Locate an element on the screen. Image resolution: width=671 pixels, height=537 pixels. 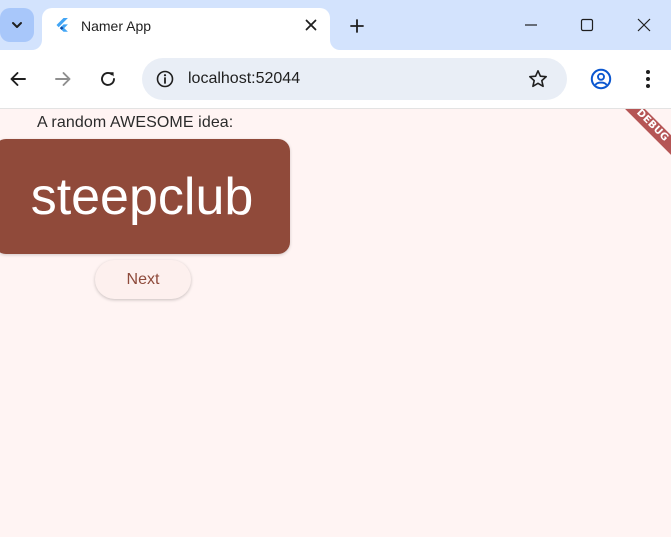
reload-button is located at coordinates (108, 79).